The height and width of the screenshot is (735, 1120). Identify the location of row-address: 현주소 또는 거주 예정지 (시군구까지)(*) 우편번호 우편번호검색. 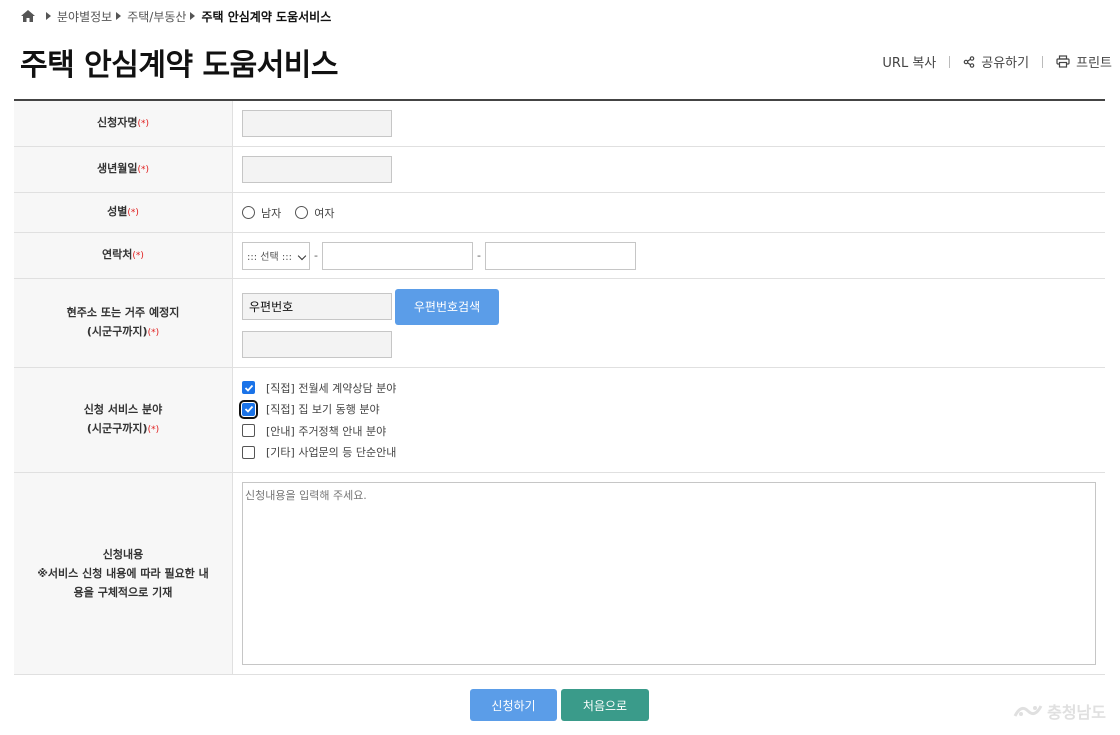
(559, 323).